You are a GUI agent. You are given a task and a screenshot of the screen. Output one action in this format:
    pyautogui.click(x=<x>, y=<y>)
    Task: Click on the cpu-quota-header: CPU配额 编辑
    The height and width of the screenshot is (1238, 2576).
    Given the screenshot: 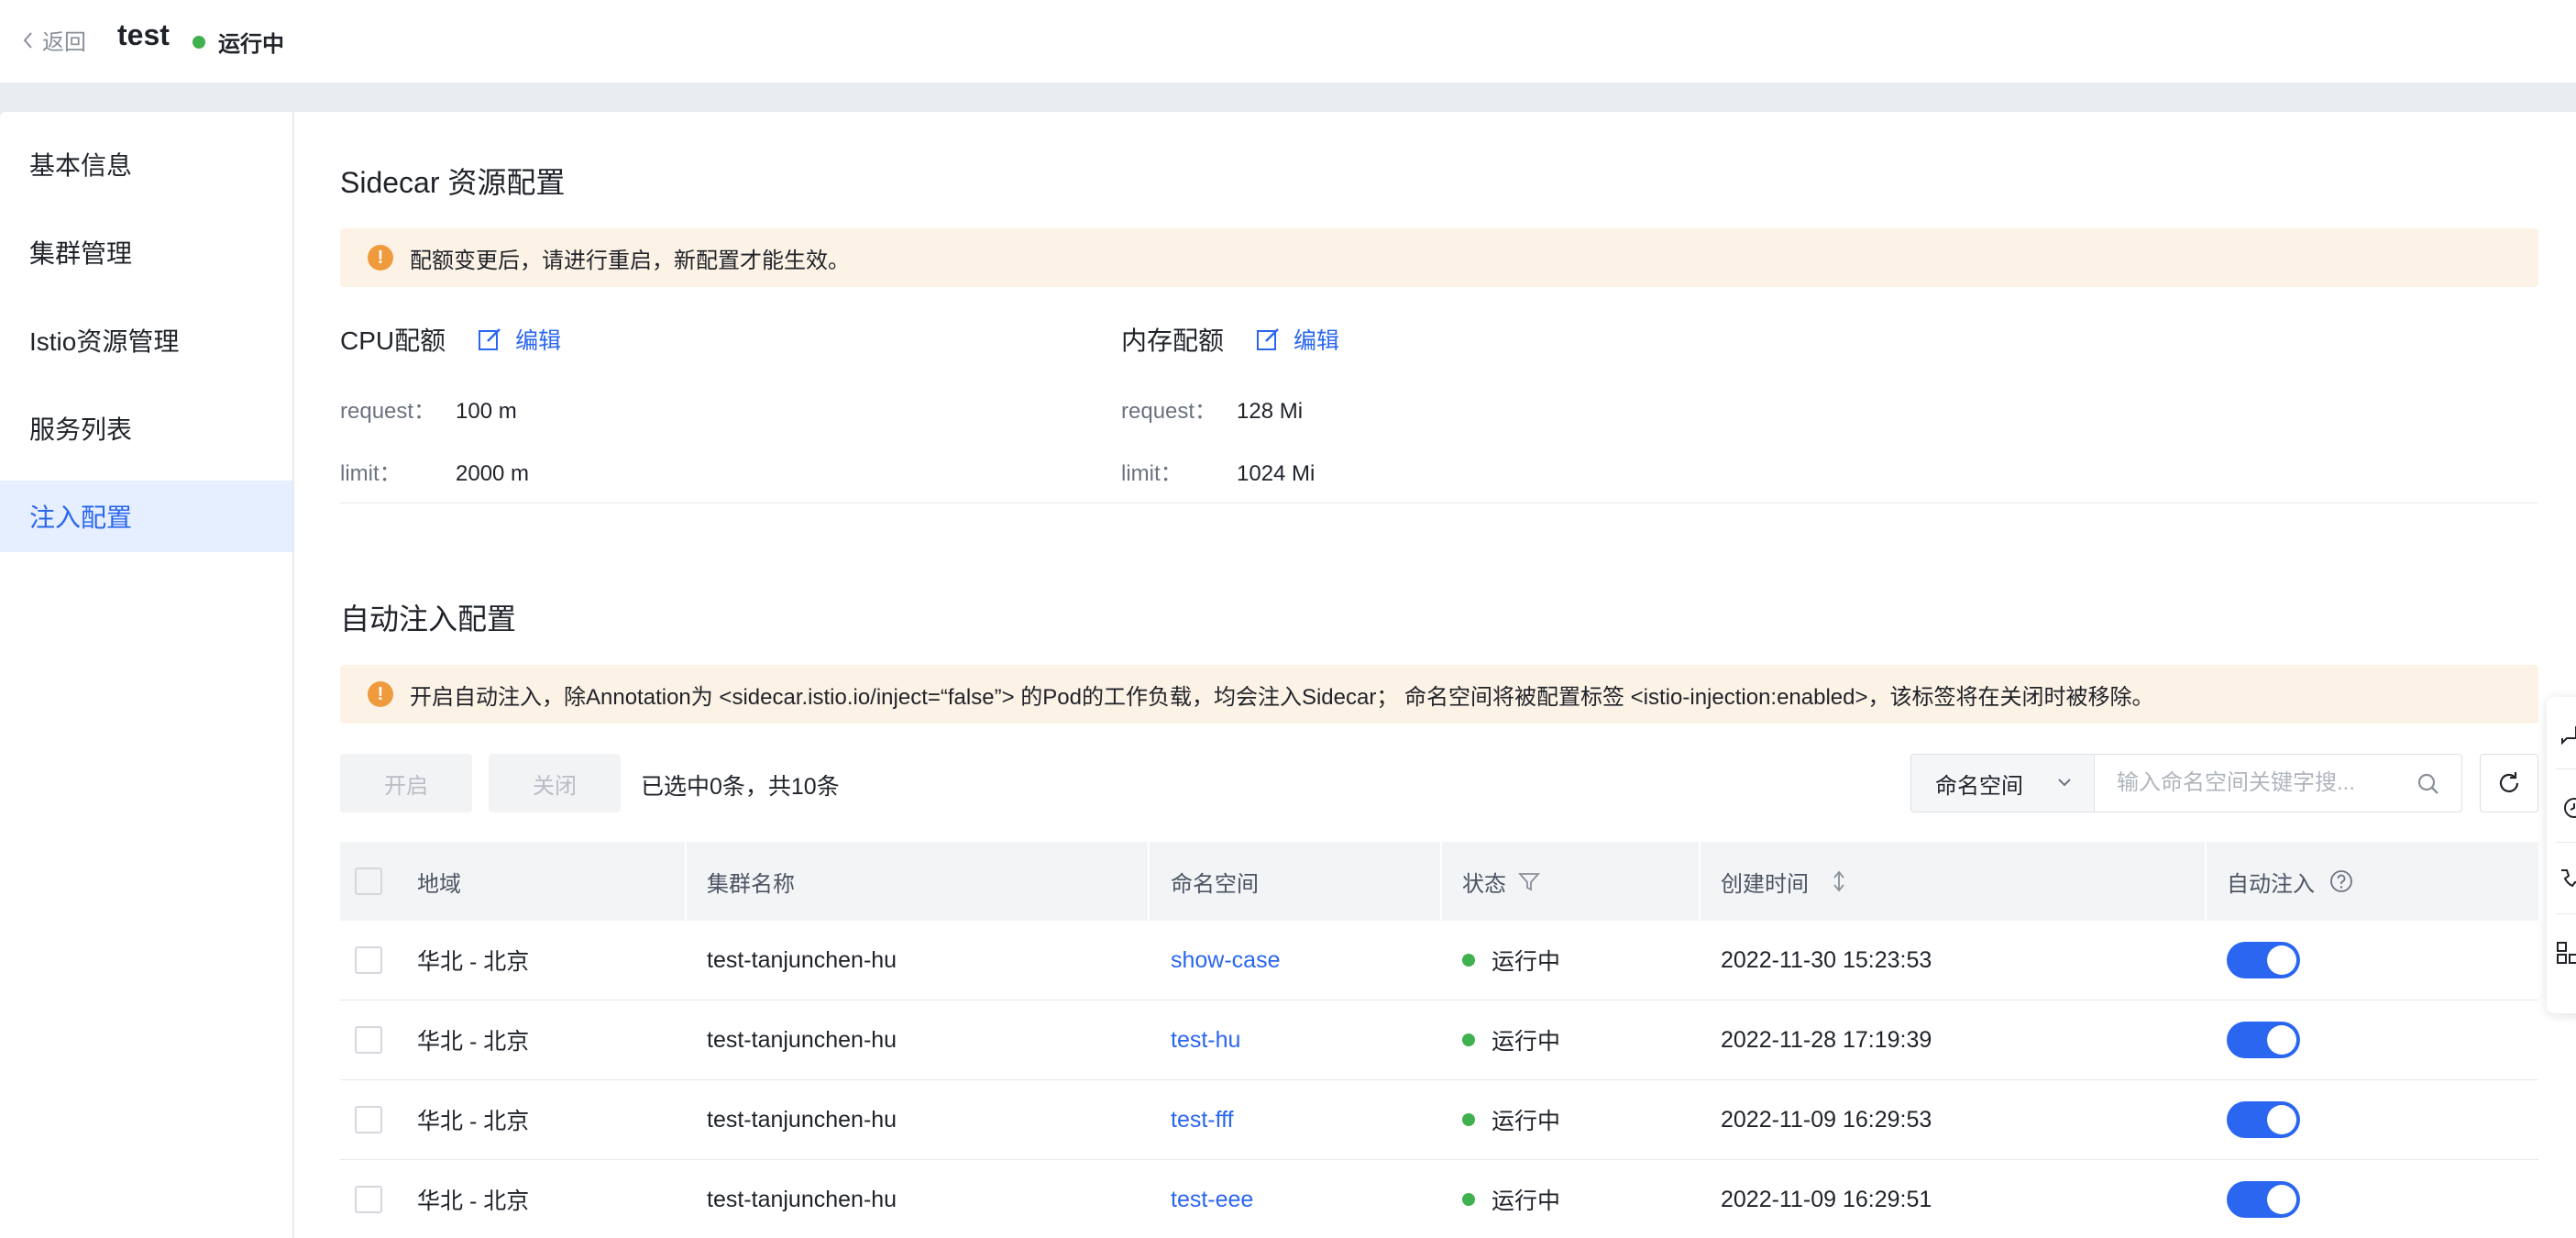 What is the action you would take?
    pyautogui.click(x=451, y=339)
    